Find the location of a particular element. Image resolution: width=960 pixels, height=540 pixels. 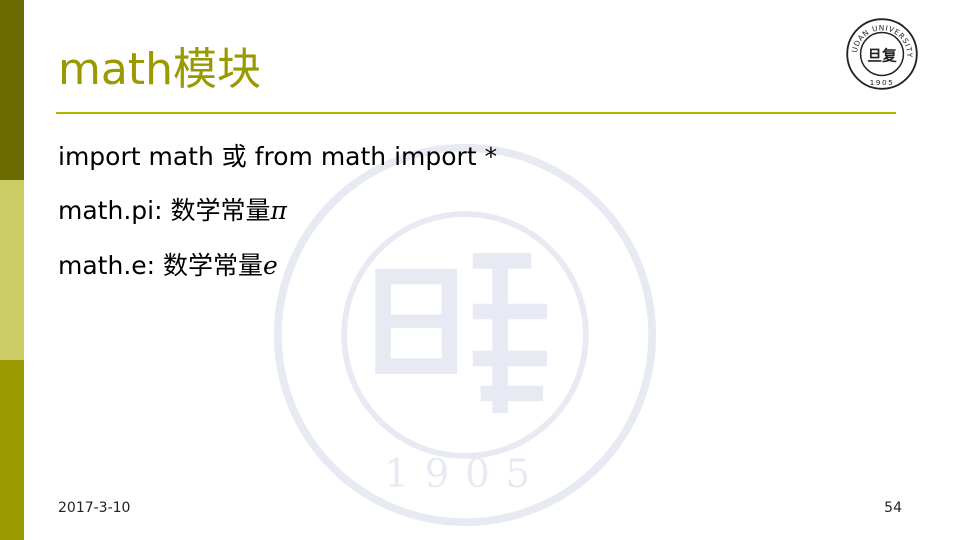

content-line-3-text: math.e: 数学常量 is located at coordinates (161, 265).